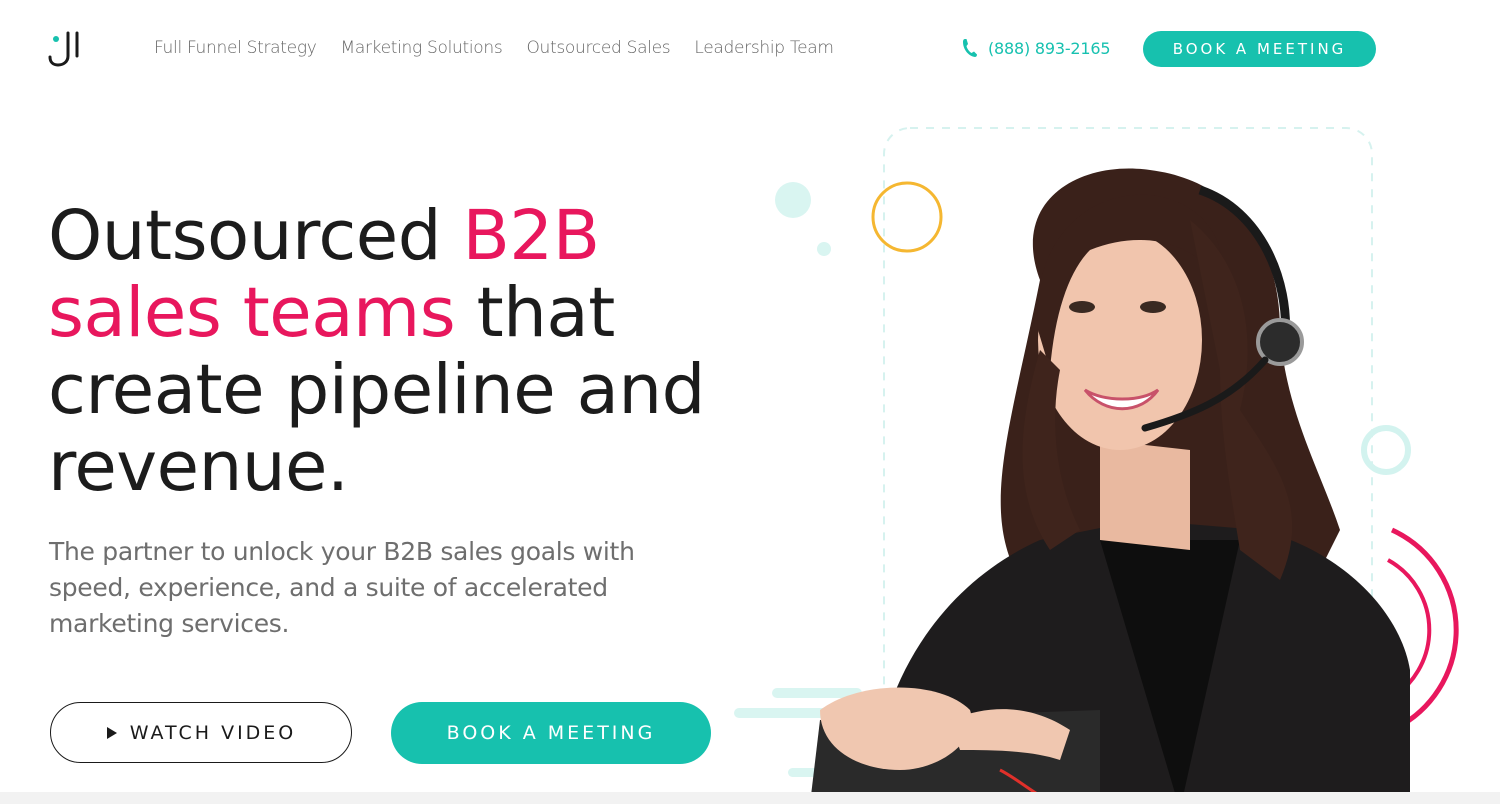 This screenshot has height=804, width=1500. I want to click on nav-item-full-funnel-strategy: Full Funnel Strategy, so click(235, 48).